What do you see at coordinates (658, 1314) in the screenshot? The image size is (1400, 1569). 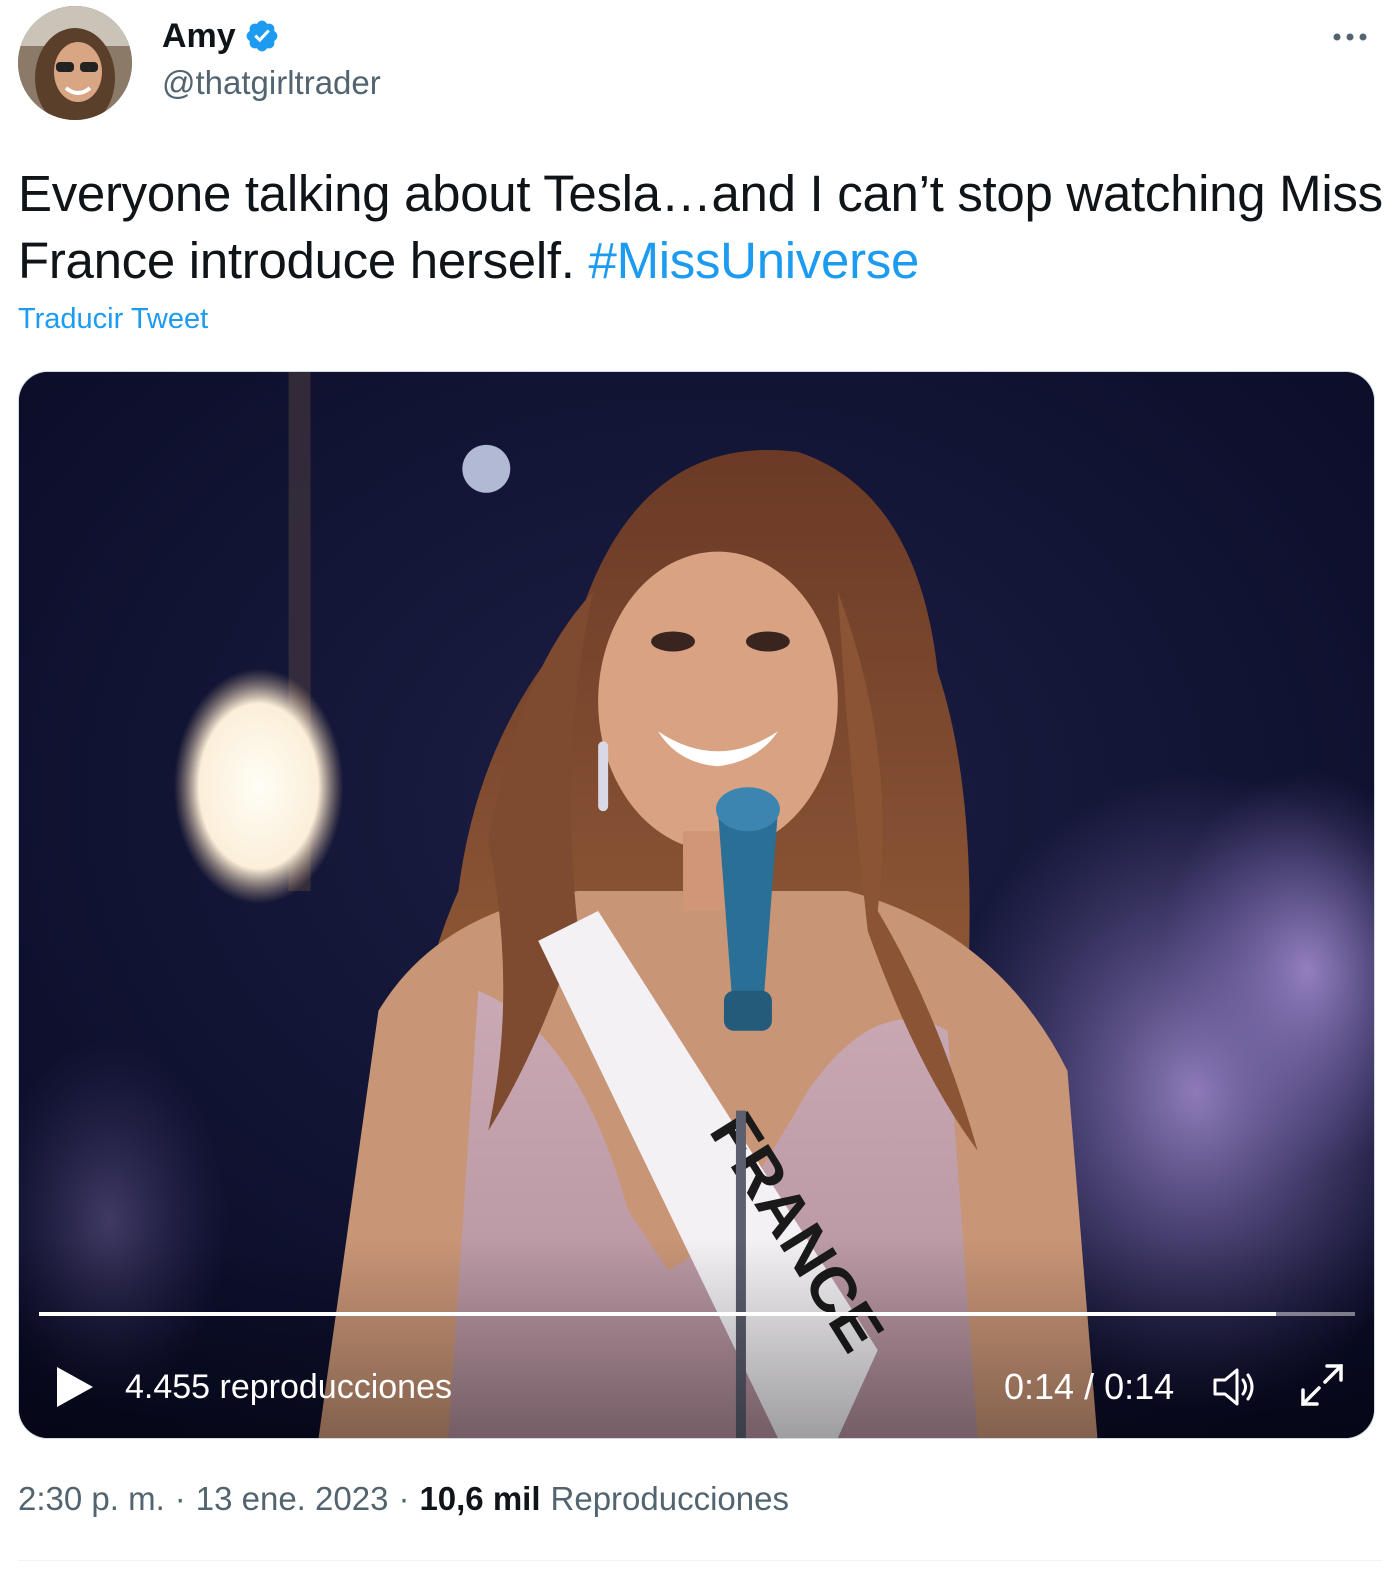 I see `progress-fill` at bounding box center [658, 1314].